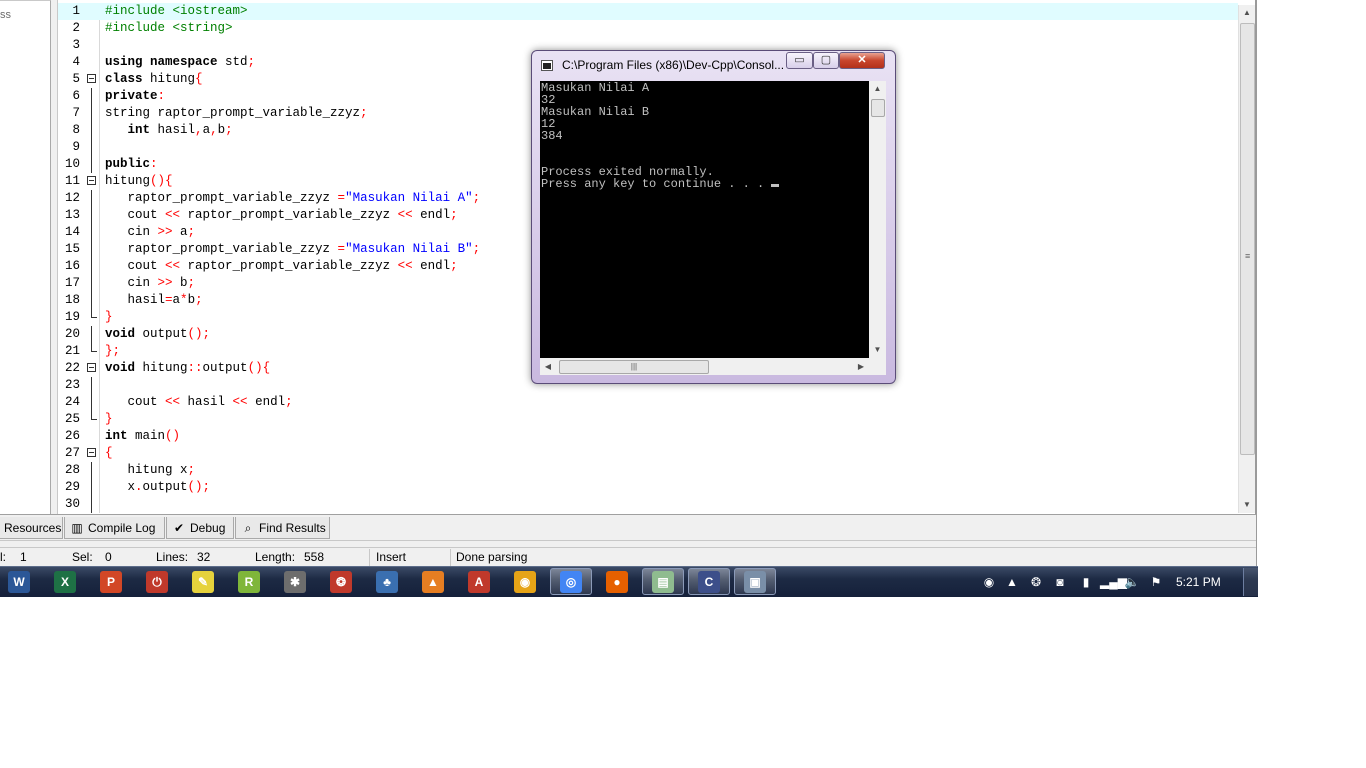 Image resolution: width=1366 pixels, height=768 pixels. I want to click on avast-tray-icon: ◉, so click(989, 582).